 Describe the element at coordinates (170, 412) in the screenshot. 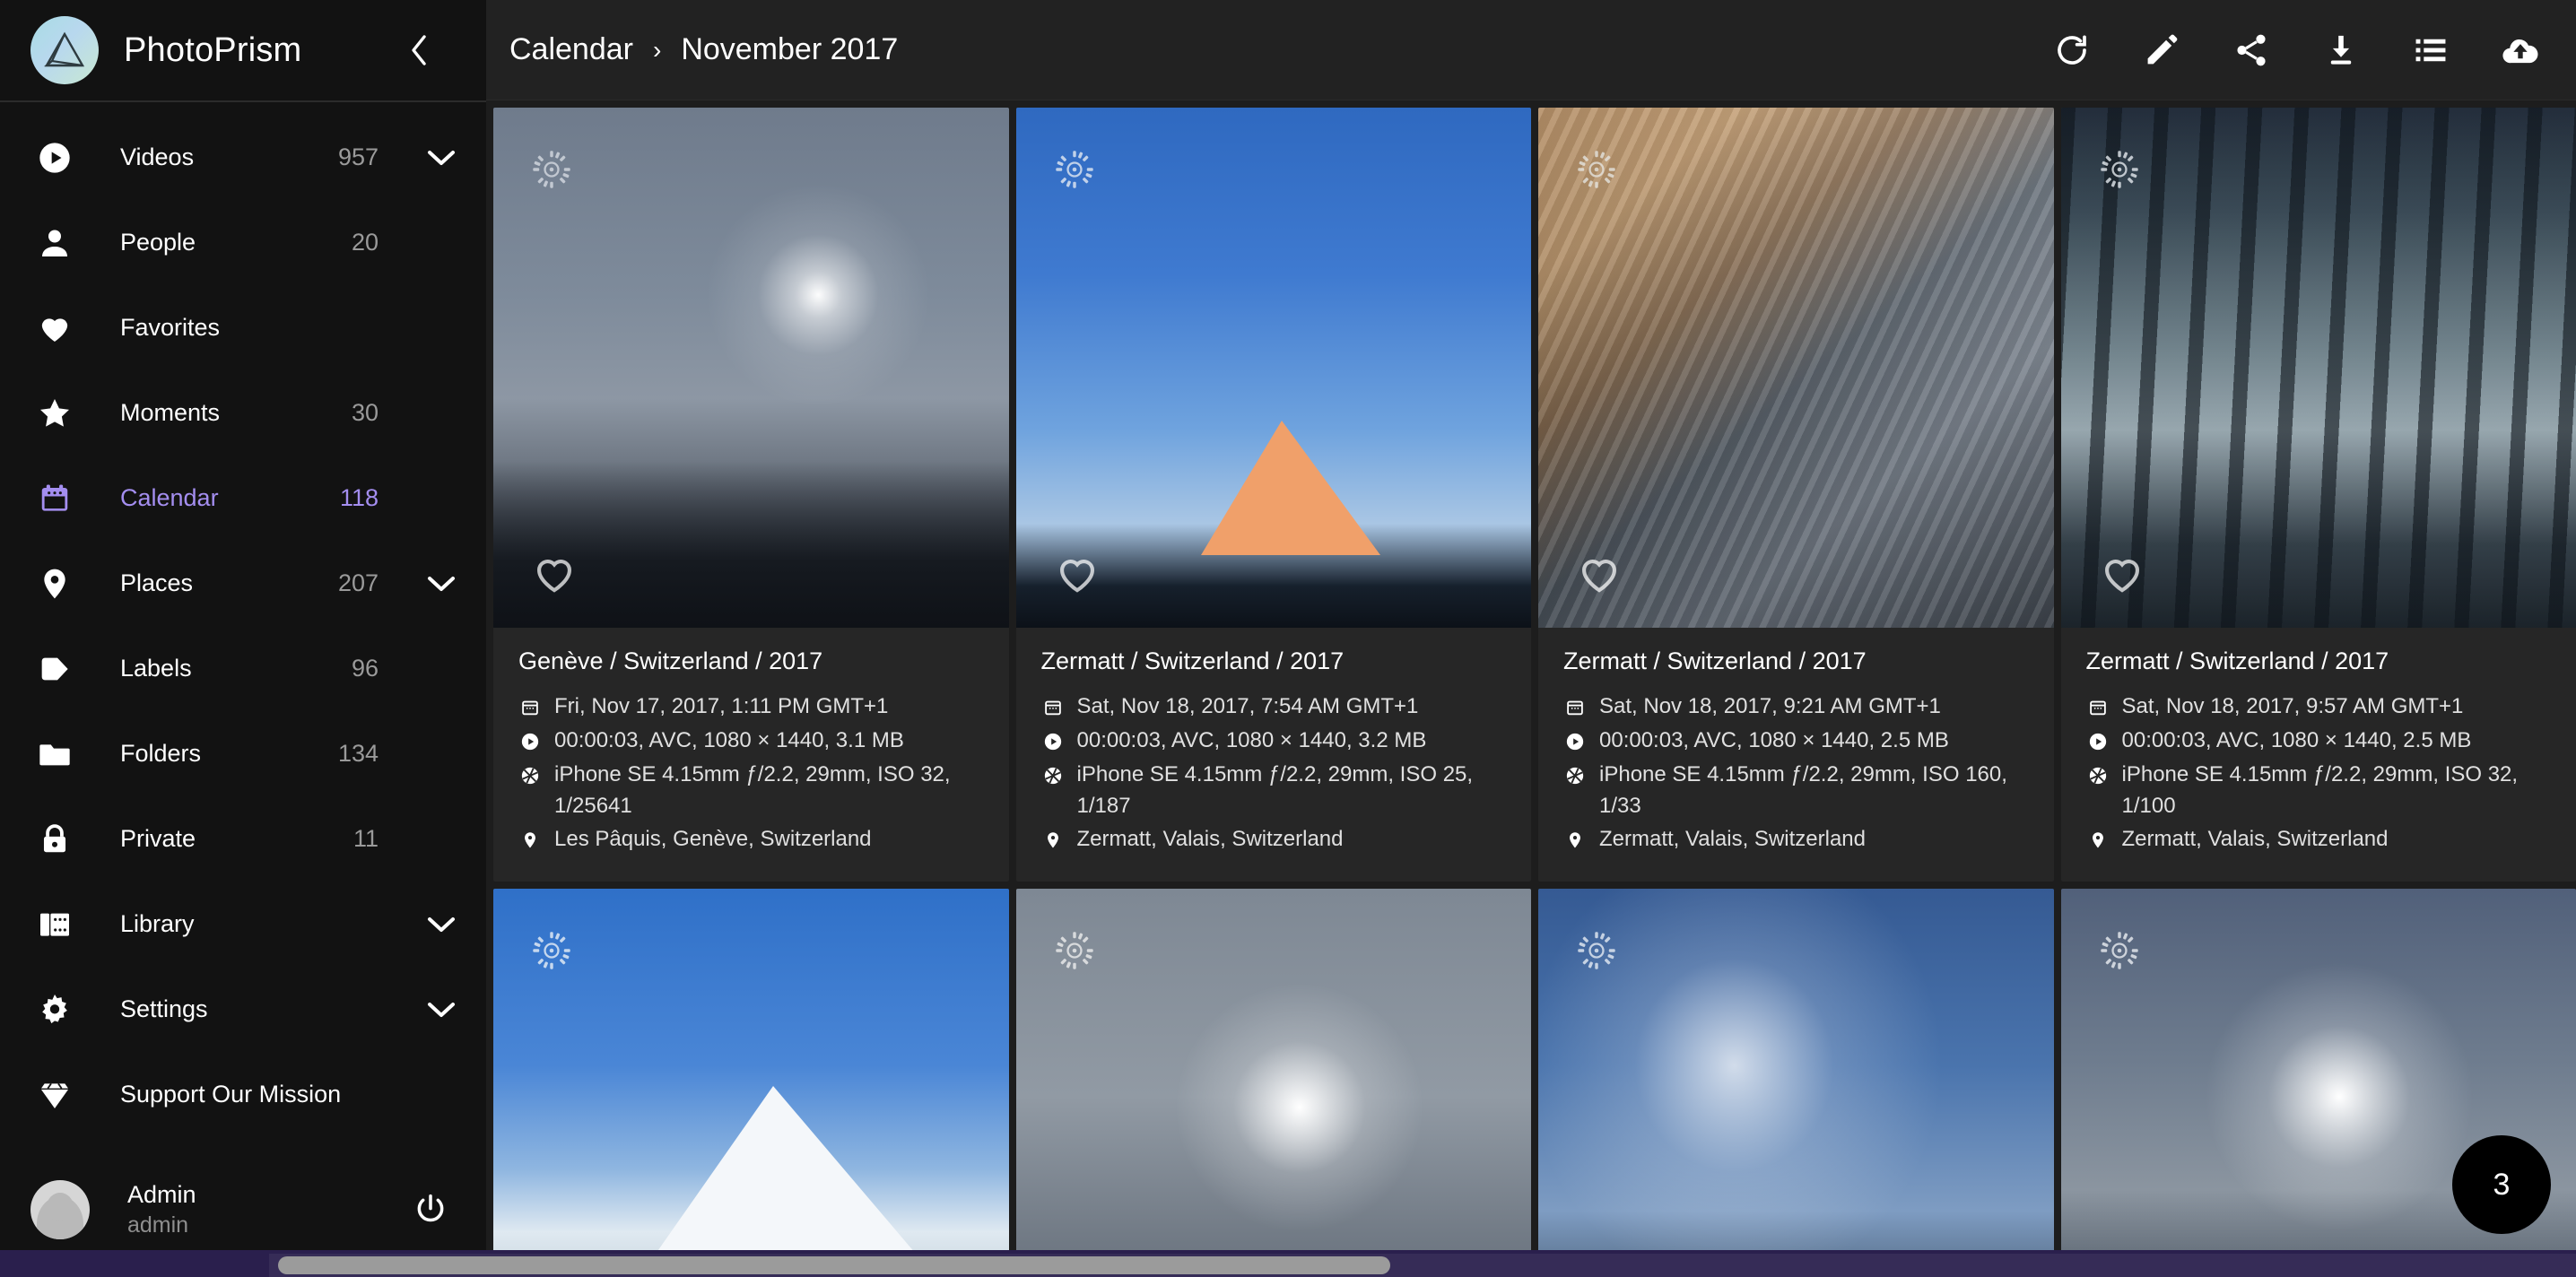

I see `sidebar-item-label: Moments` at that location.